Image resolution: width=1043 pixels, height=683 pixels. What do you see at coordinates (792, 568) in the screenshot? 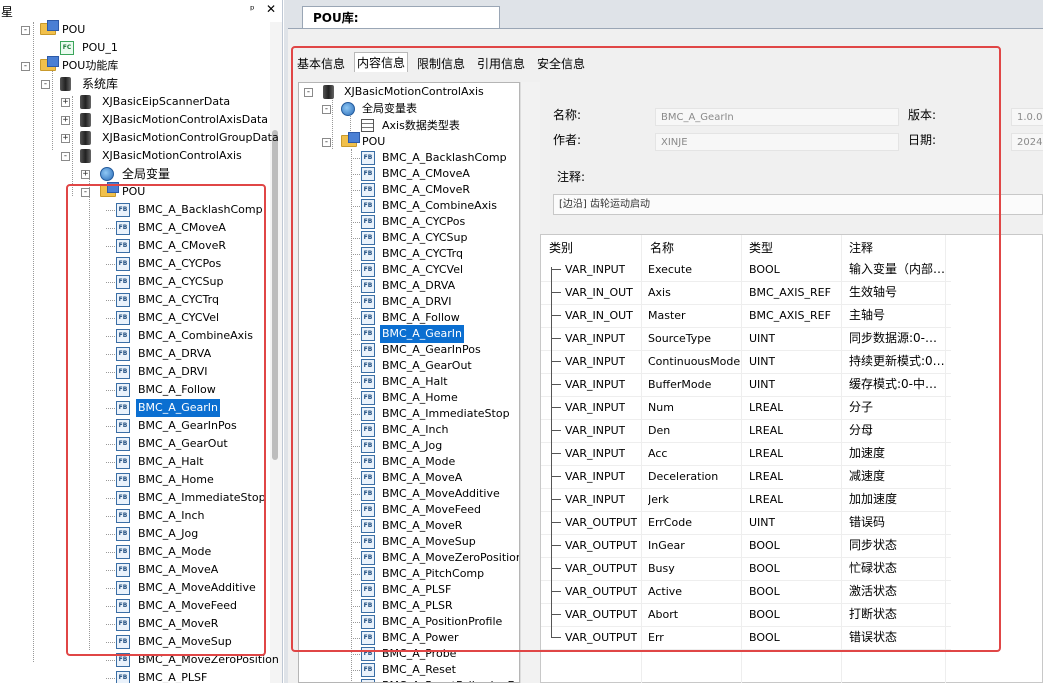
I see `table-row: VAR_OUTPUT Busy BOOL 忙碌状态` at bounding box center [792, 568].